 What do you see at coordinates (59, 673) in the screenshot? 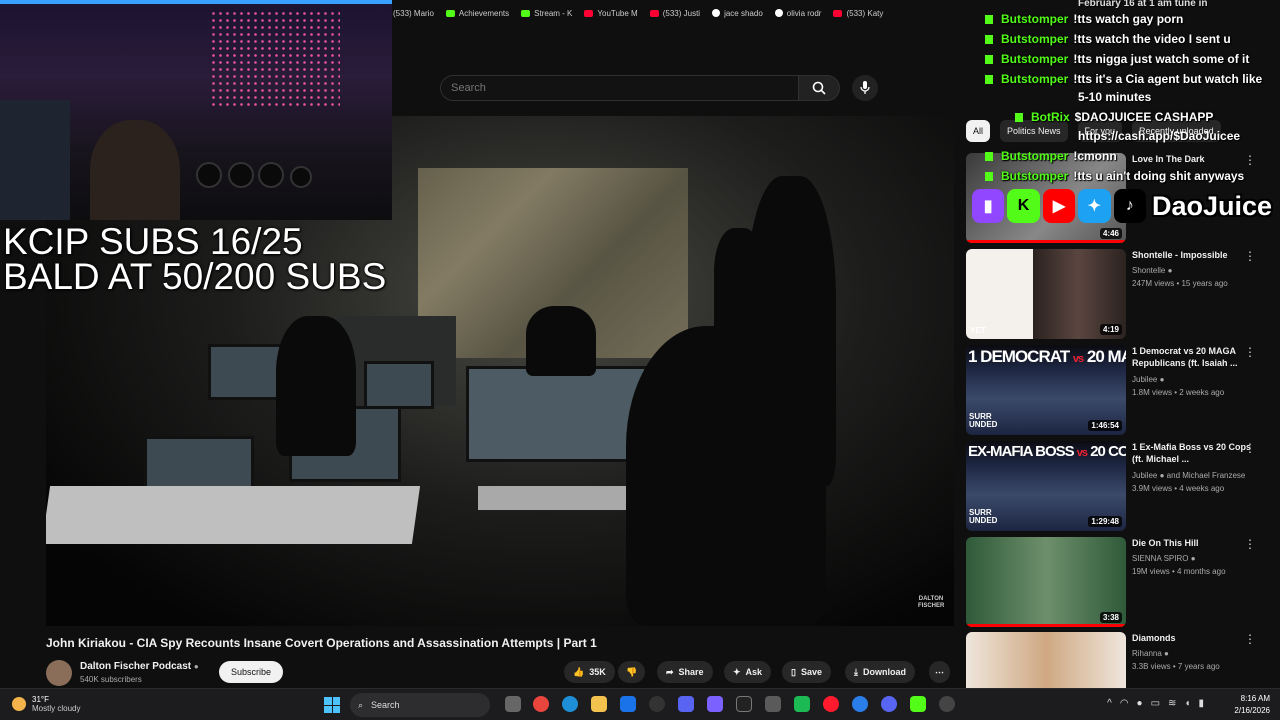
I see `channel-avatar` at bounding box center [59, 673].